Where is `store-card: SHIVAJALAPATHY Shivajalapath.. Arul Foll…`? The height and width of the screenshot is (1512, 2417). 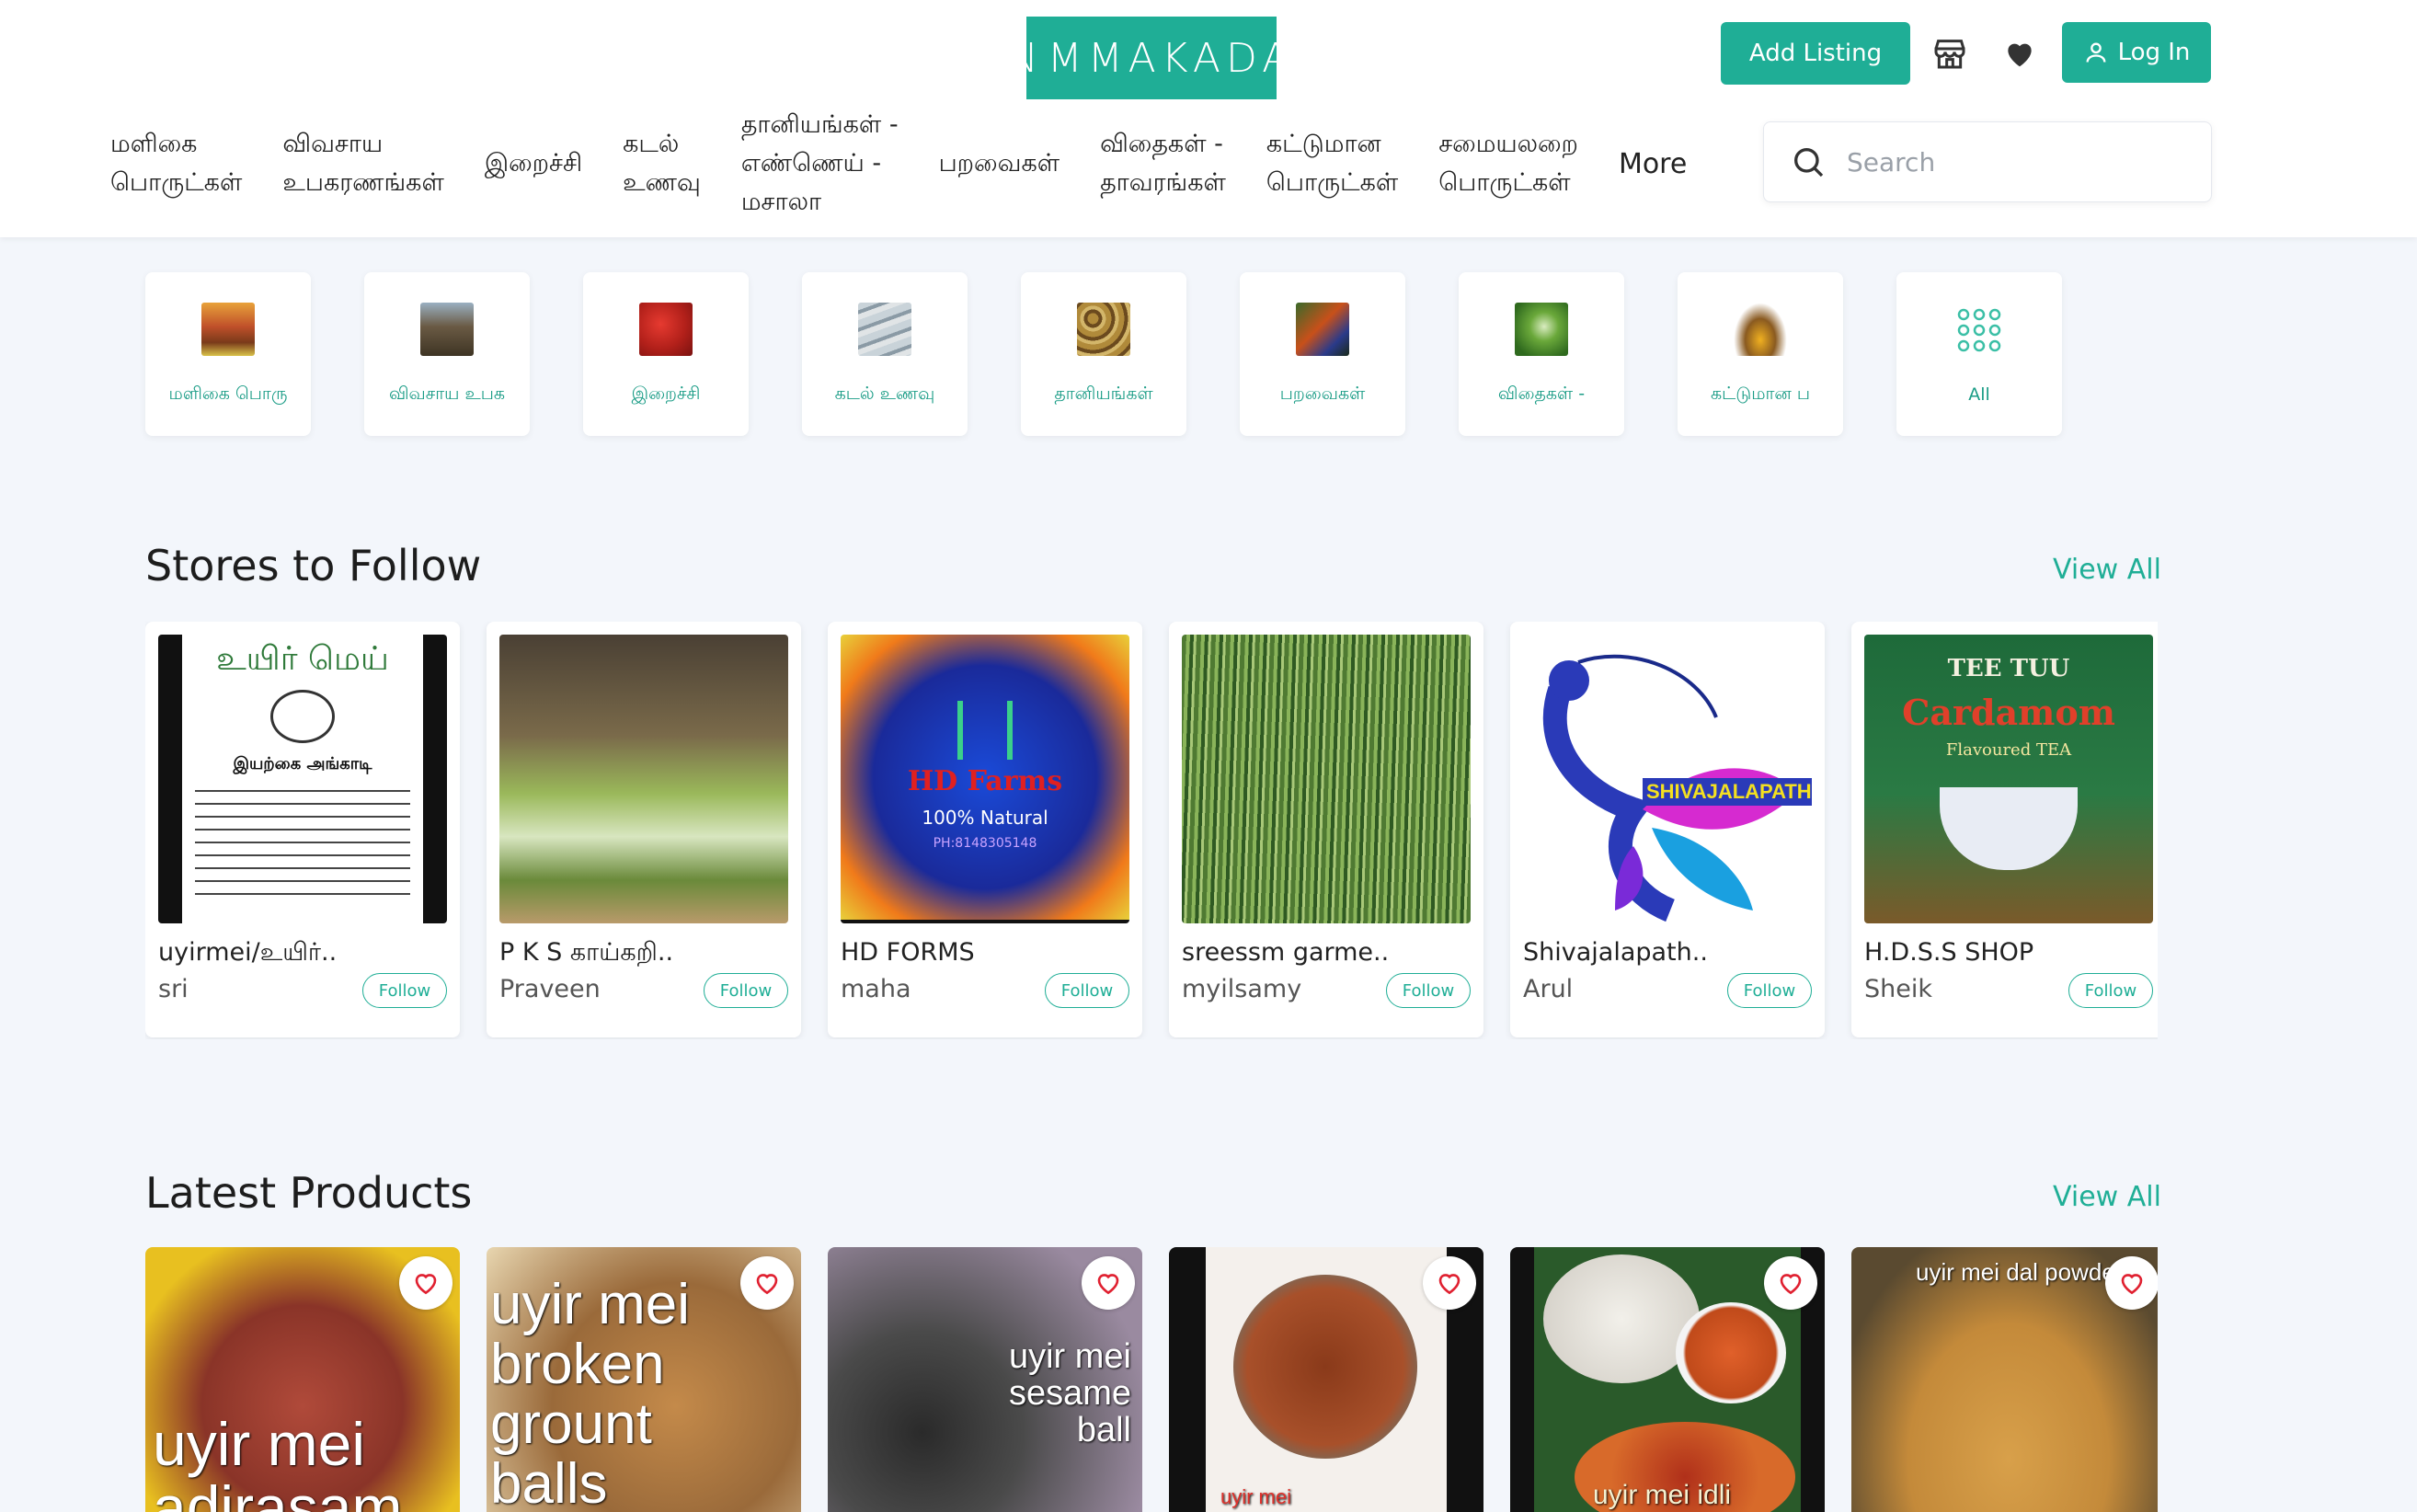
store-card: SHIVAJALAPATHY Shivajalapath.. Arul Foll… is located at coordinates (1667, 829).